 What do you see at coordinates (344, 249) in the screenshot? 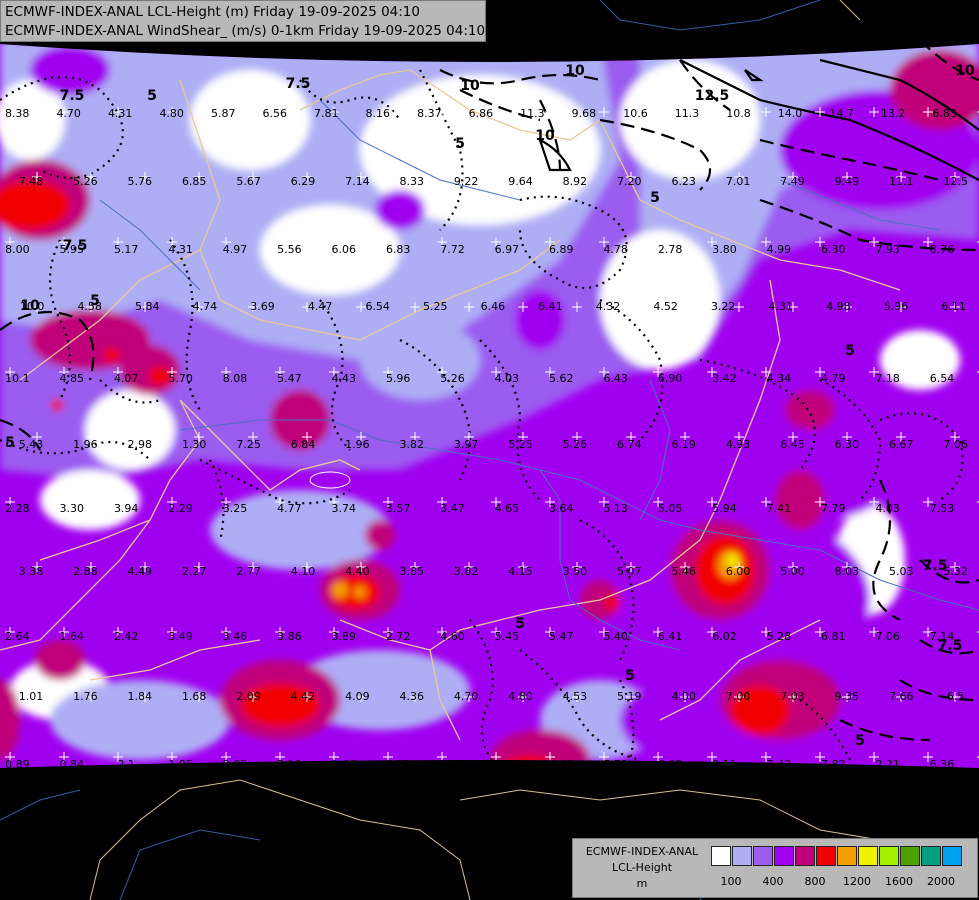
I see `value-label: 6.06` at bounding box center [344, 249].